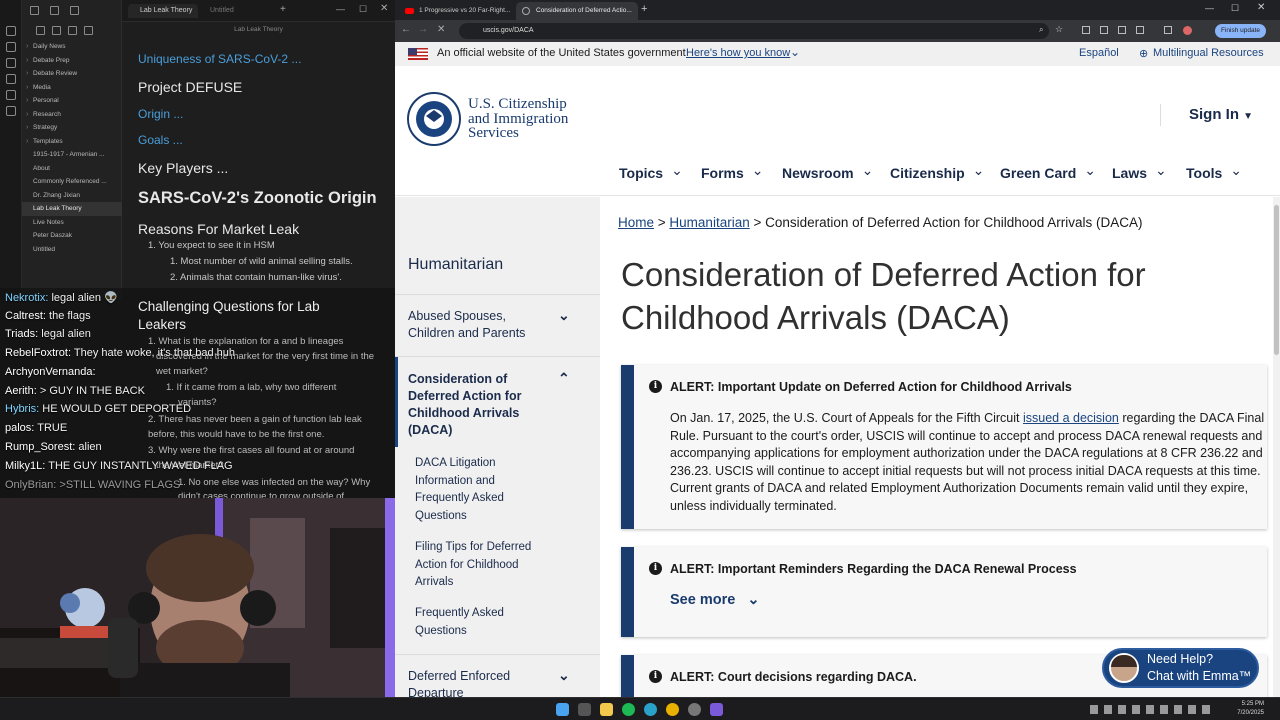 The image size is (1280, 720). I want to click on folder-item: Media, so click(72, 88).